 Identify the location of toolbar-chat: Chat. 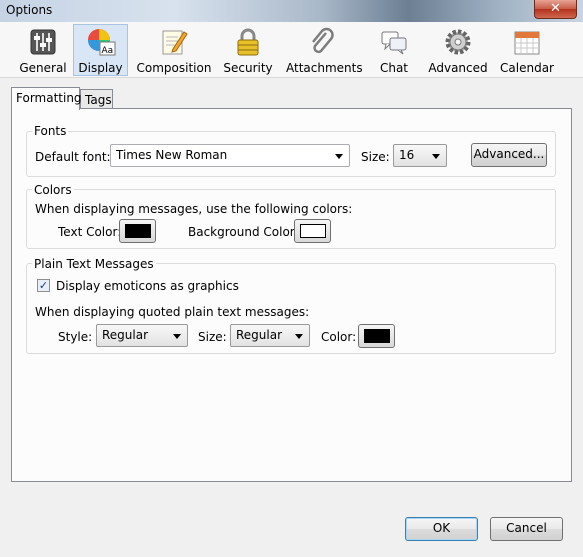
(394, 50).